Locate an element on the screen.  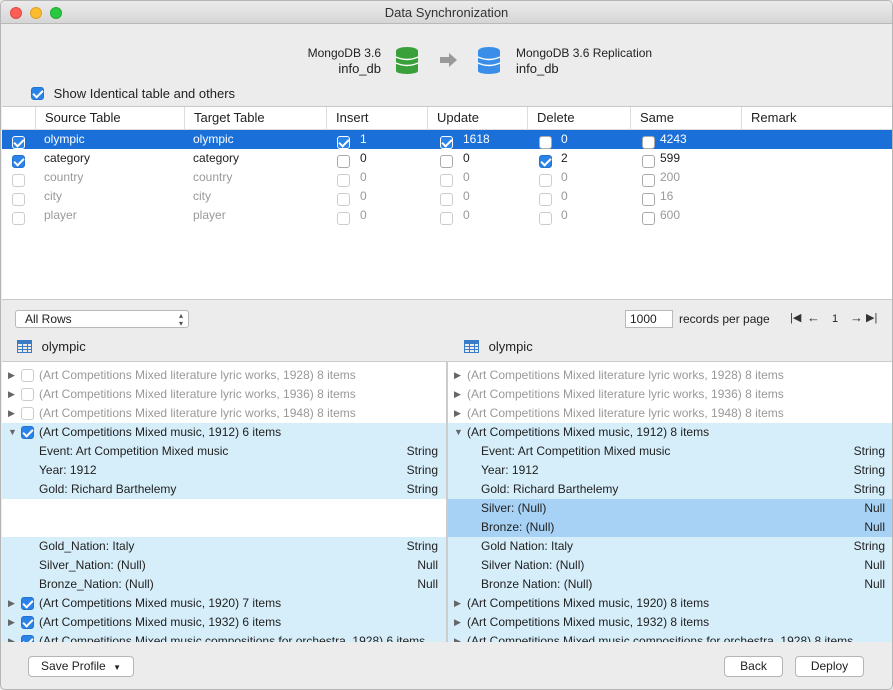
column-header-source: Source Table is located at coordinates (109, 118).